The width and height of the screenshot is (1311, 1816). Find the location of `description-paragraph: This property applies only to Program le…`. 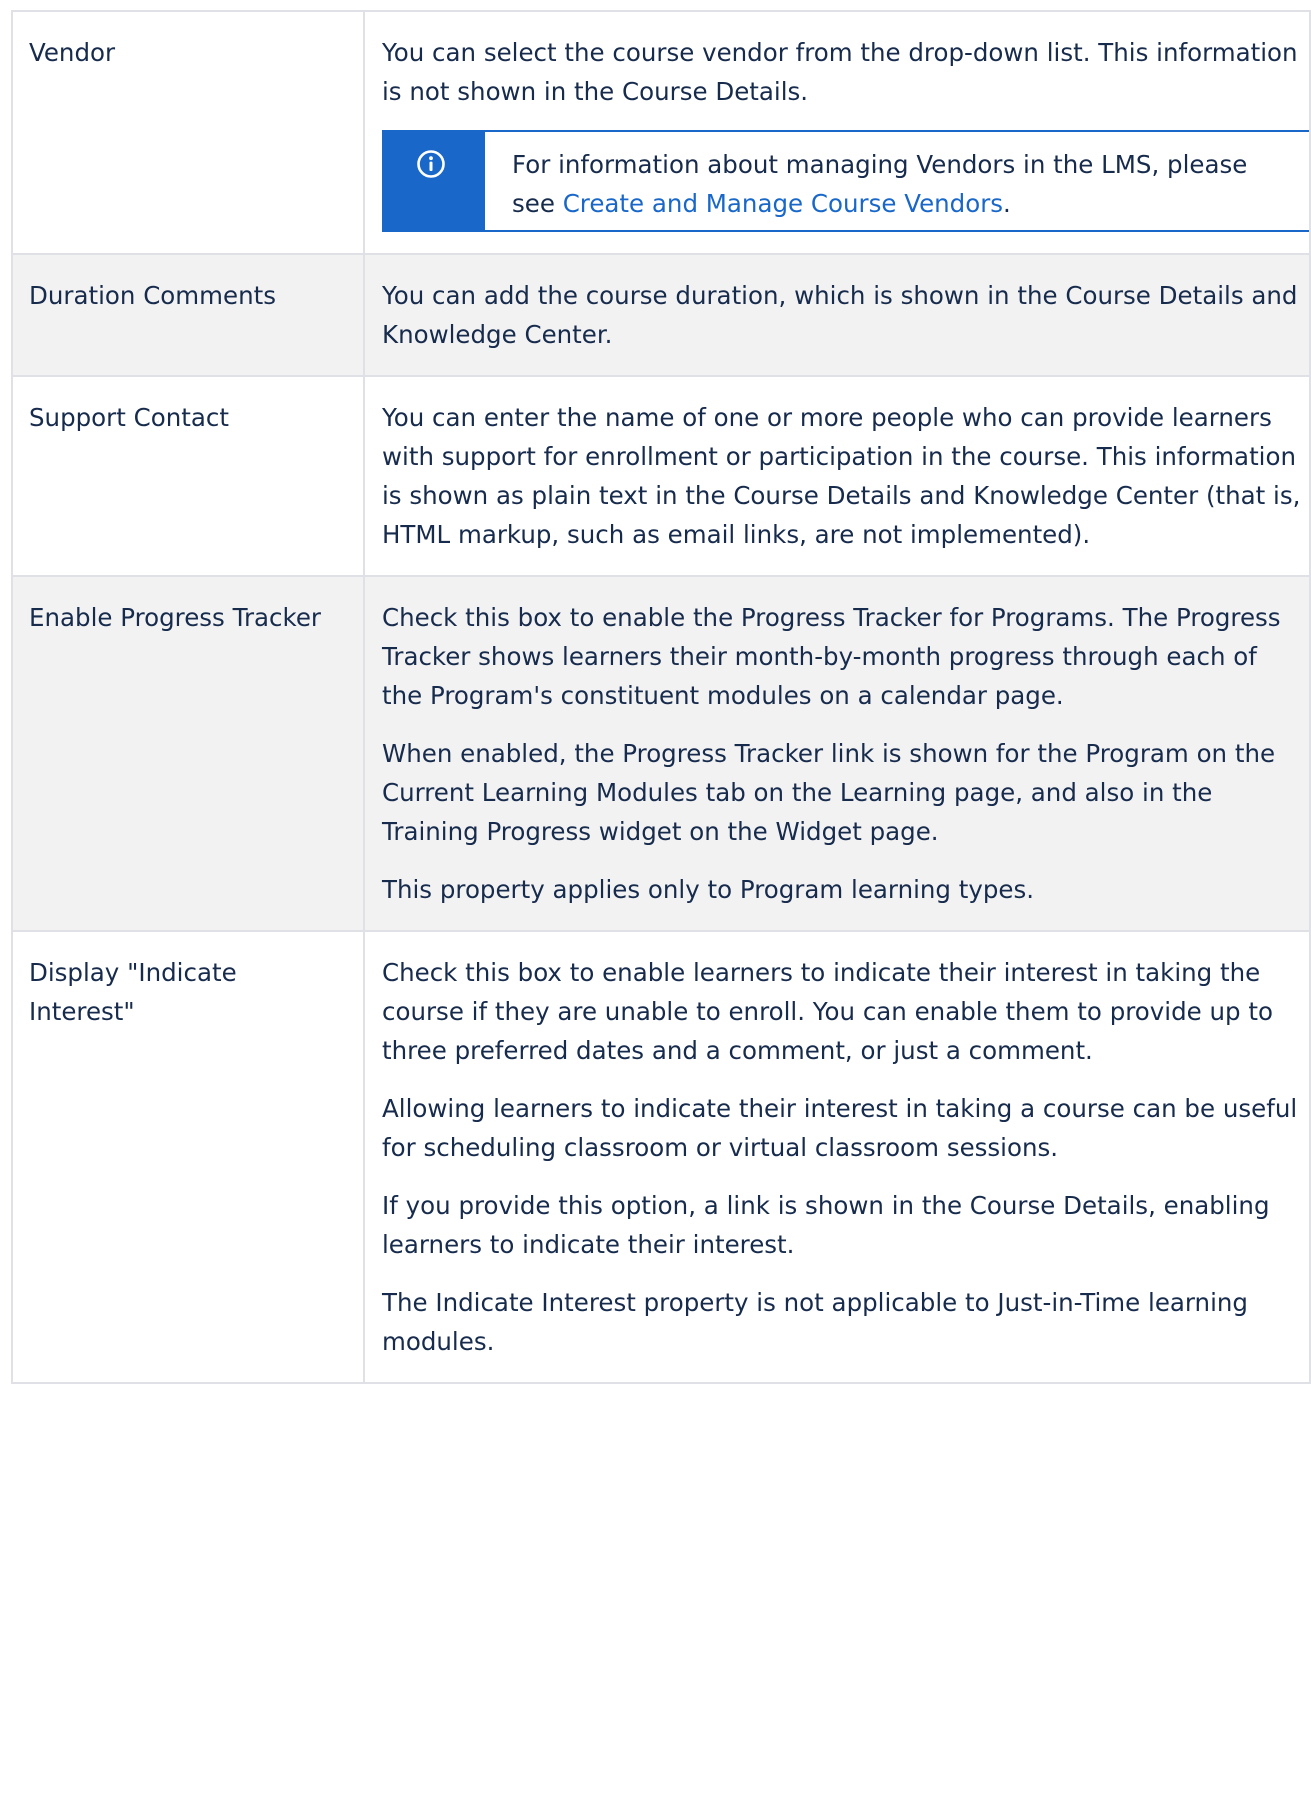

description-paragraph: This property applies only to Program le… is located at coordinates (708, 889).